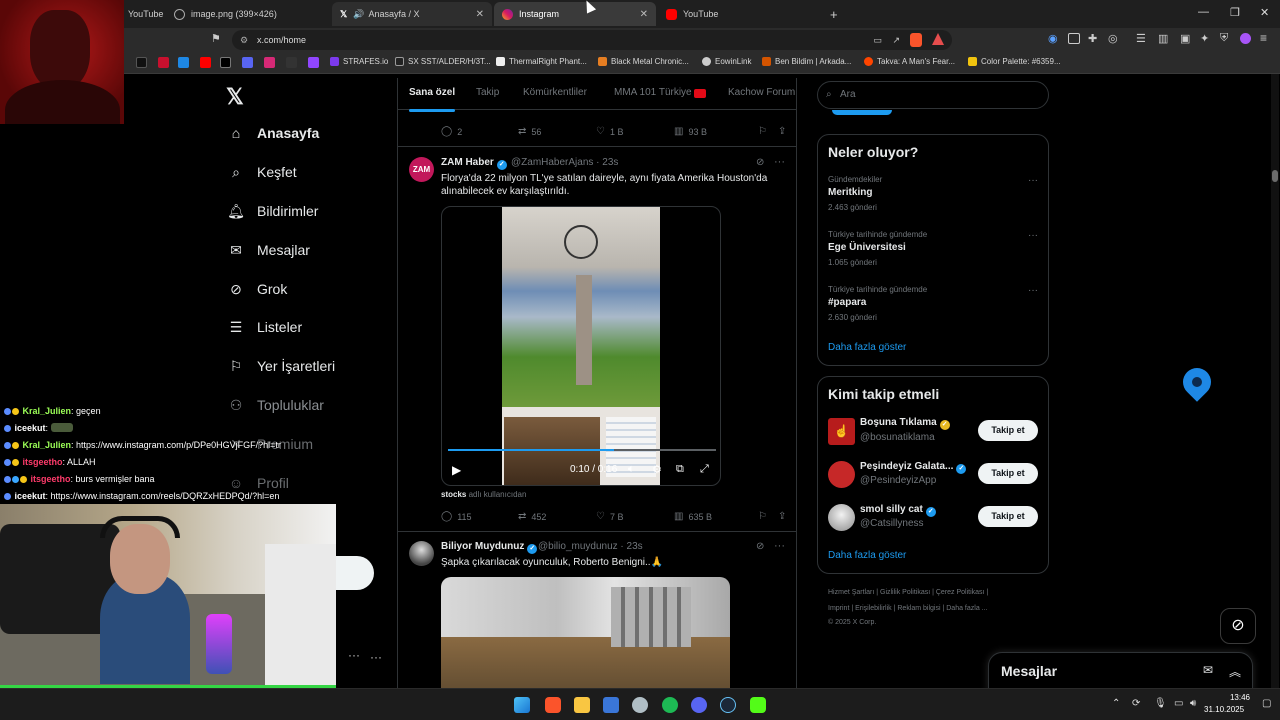  I want to click on tab-x-home: 𝕏 🔊 Anasayfa / X ✕, so click(412, 14).